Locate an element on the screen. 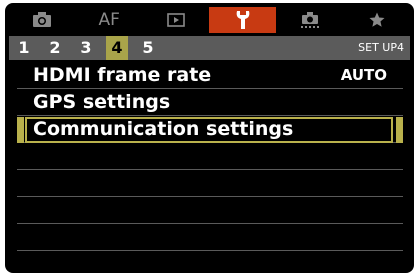 The height and width of the screenshot is (279, 420). camera-icon is located at coordinates (42, 19).